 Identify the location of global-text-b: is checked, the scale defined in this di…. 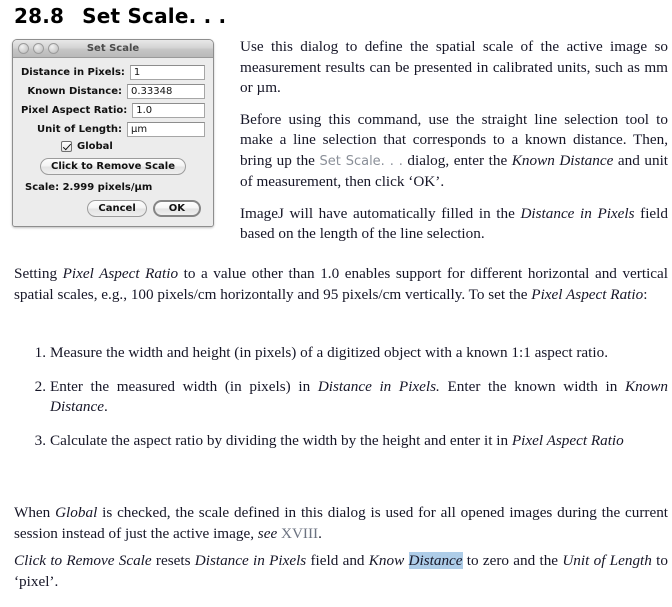
(341, 523).